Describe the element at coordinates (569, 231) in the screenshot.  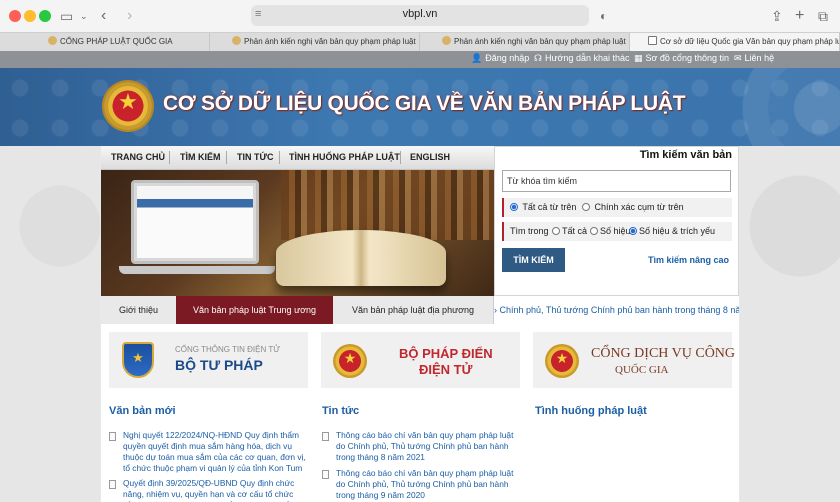
I see `radio-scope-all: Tất cả` at that location.